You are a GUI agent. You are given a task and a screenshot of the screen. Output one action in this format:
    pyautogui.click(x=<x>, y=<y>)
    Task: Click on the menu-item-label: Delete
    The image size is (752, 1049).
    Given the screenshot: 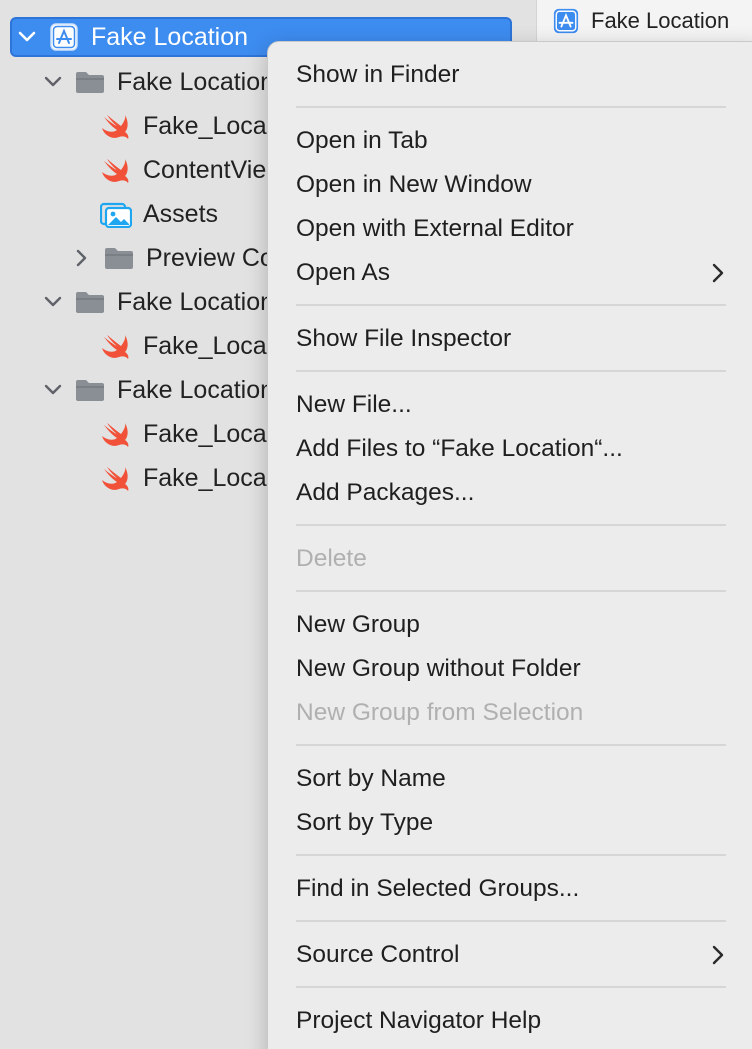 What is the action you would take?
    pyautogui.click(x=331, y=558)
    